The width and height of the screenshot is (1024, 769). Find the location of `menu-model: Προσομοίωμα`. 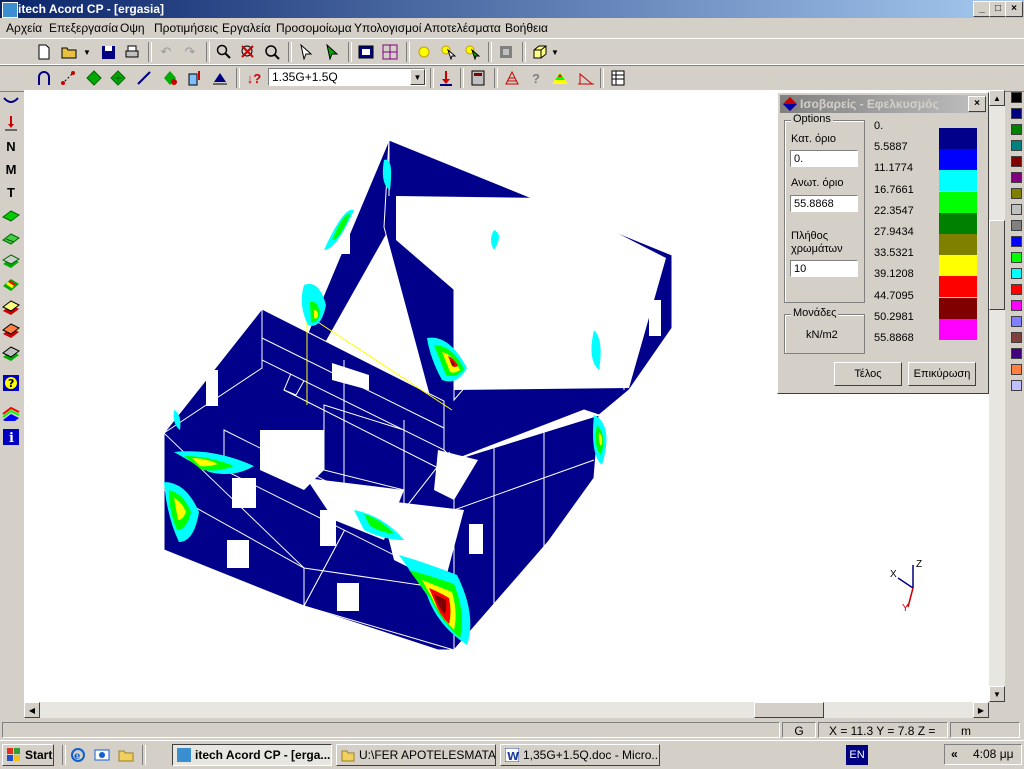

menu-model: Προσομοίωμα is located at coordinates (314, 28).